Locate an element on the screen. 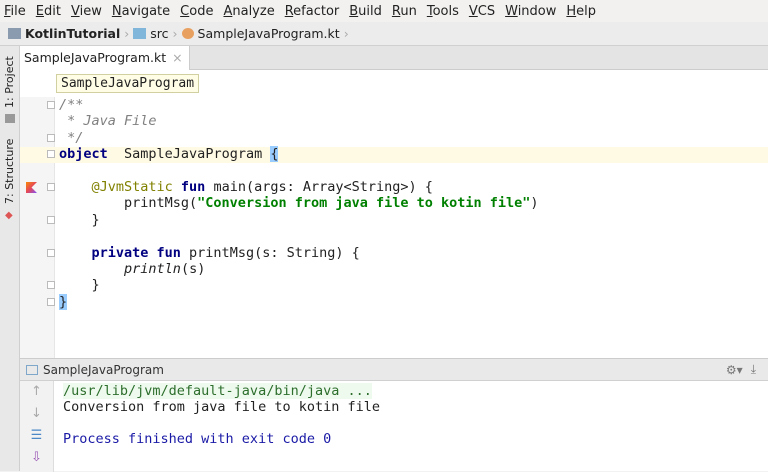  menu-refactor: Refactor is located at coordinates (312, 11).